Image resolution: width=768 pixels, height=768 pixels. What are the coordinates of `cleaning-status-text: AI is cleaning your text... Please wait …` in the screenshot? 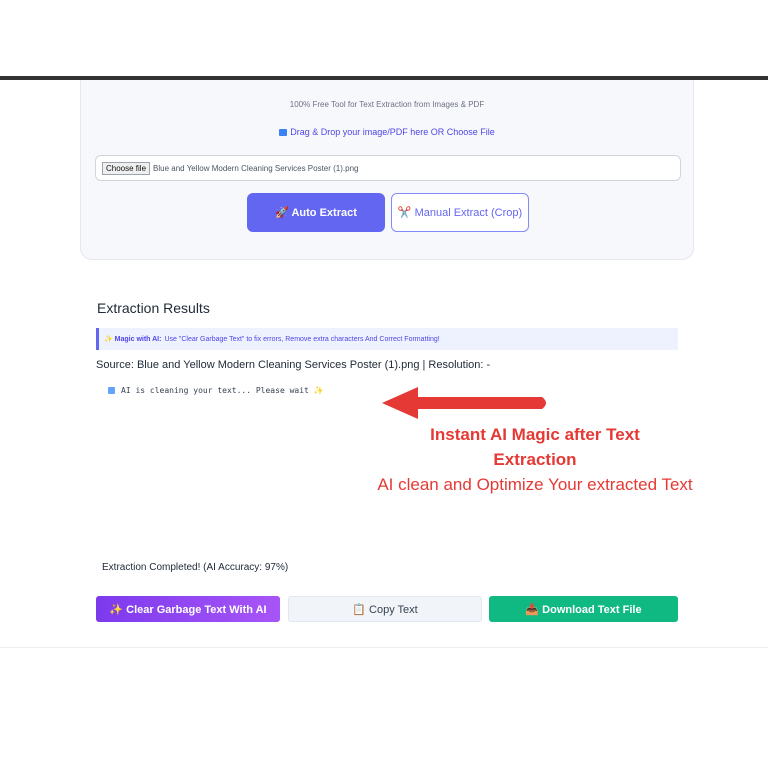 It's located at (222, 390).